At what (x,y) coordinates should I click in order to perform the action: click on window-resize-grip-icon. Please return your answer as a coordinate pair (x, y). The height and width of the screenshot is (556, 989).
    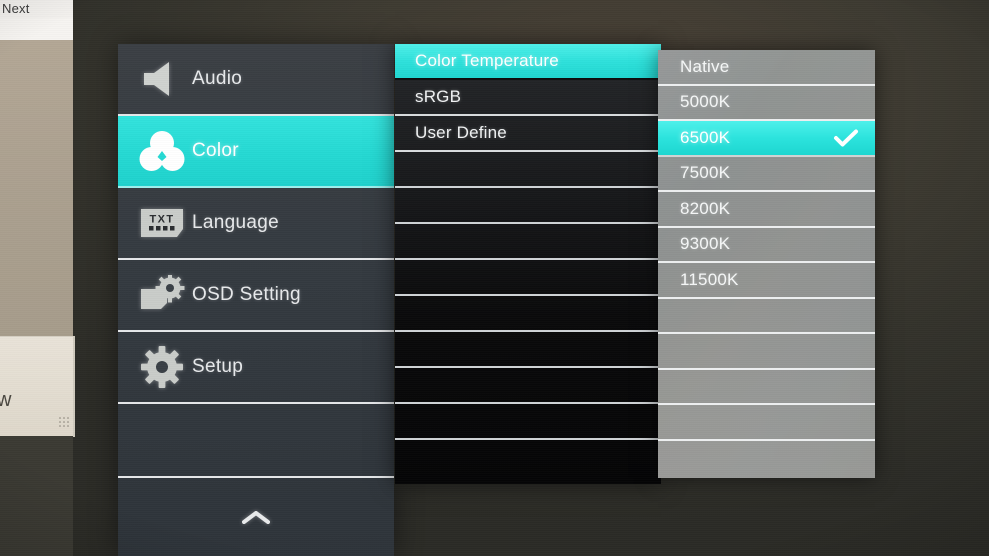
    Looking at the image, I should click on (64, 422).